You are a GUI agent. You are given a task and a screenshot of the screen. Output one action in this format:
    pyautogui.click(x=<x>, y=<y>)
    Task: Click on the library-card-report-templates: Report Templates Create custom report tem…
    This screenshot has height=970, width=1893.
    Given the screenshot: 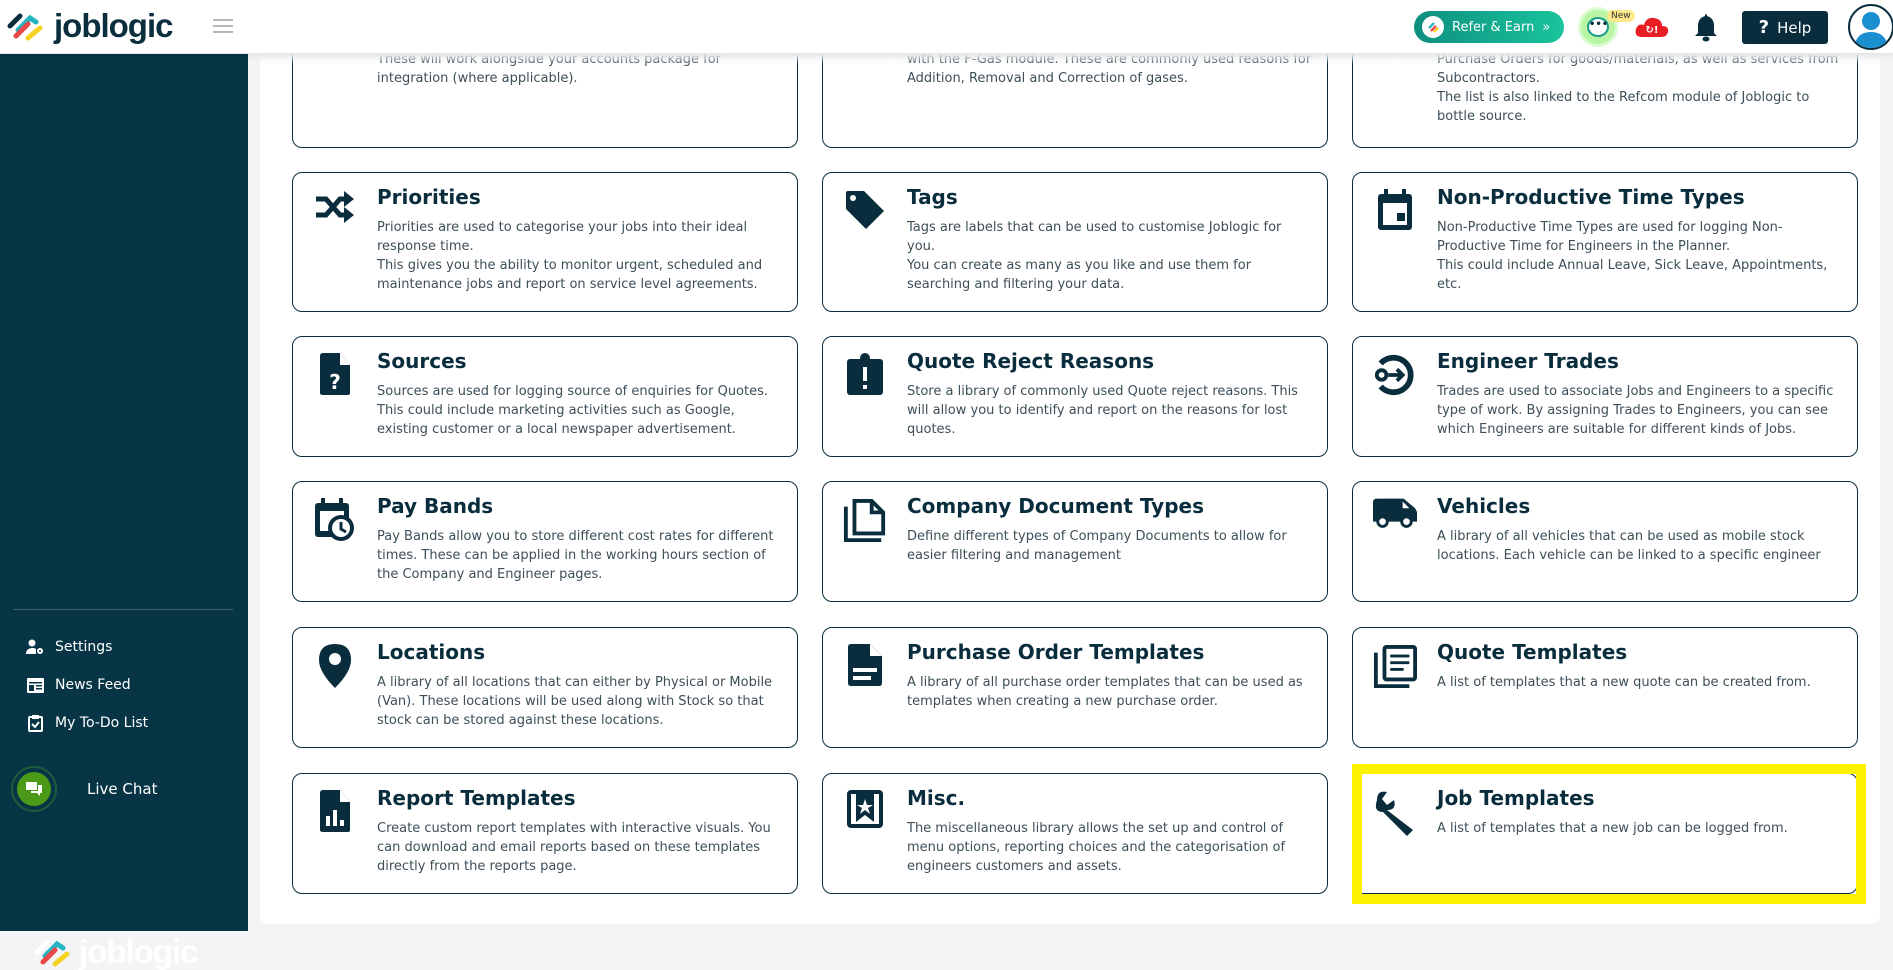 What is the action you would take?
    pyautogui.click(x=545, y=833)
    